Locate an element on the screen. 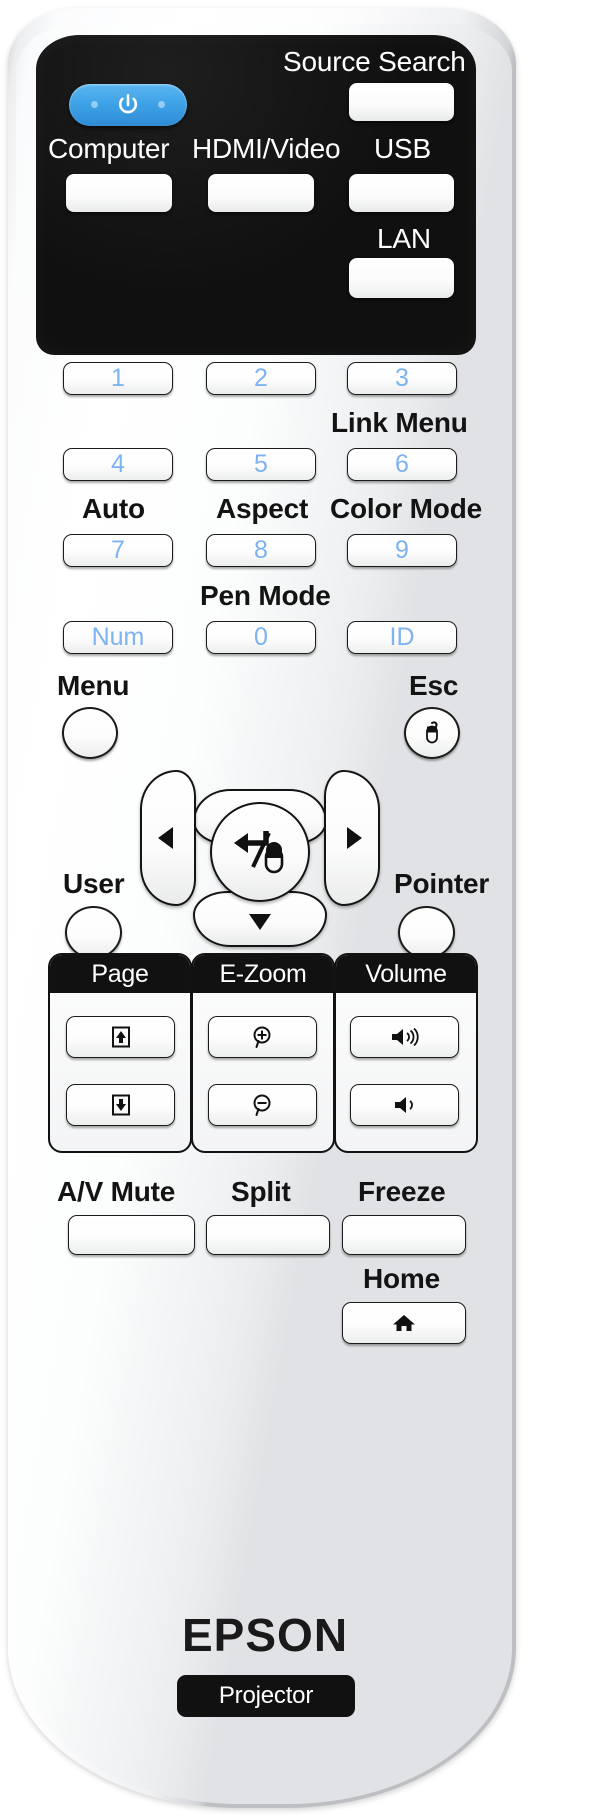 Image resolution: width=600 pixels, height=1820 pixels. key-0-label: 0 is located at coordinates (261, 637).